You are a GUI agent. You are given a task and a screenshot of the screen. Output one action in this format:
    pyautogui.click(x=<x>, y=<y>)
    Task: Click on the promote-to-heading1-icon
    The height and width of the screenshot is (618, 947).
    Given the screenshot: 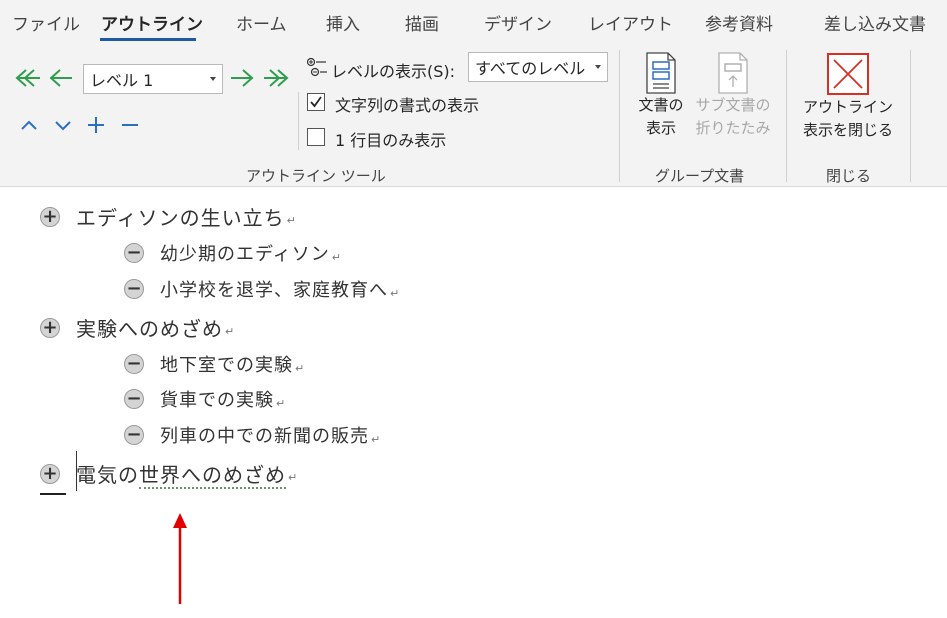 What is the action you would take?
    pyautogui.click(x=27, y=78)
    